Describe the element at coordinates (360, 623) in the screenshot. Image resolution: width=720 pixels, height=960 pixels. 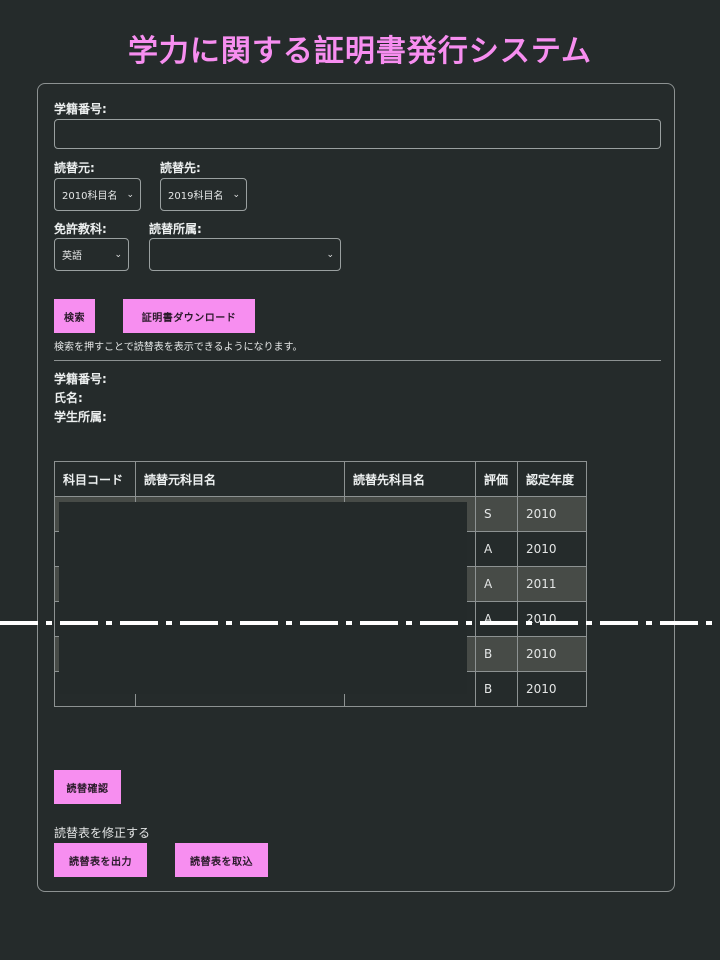
I see `dash-divider` at that location.